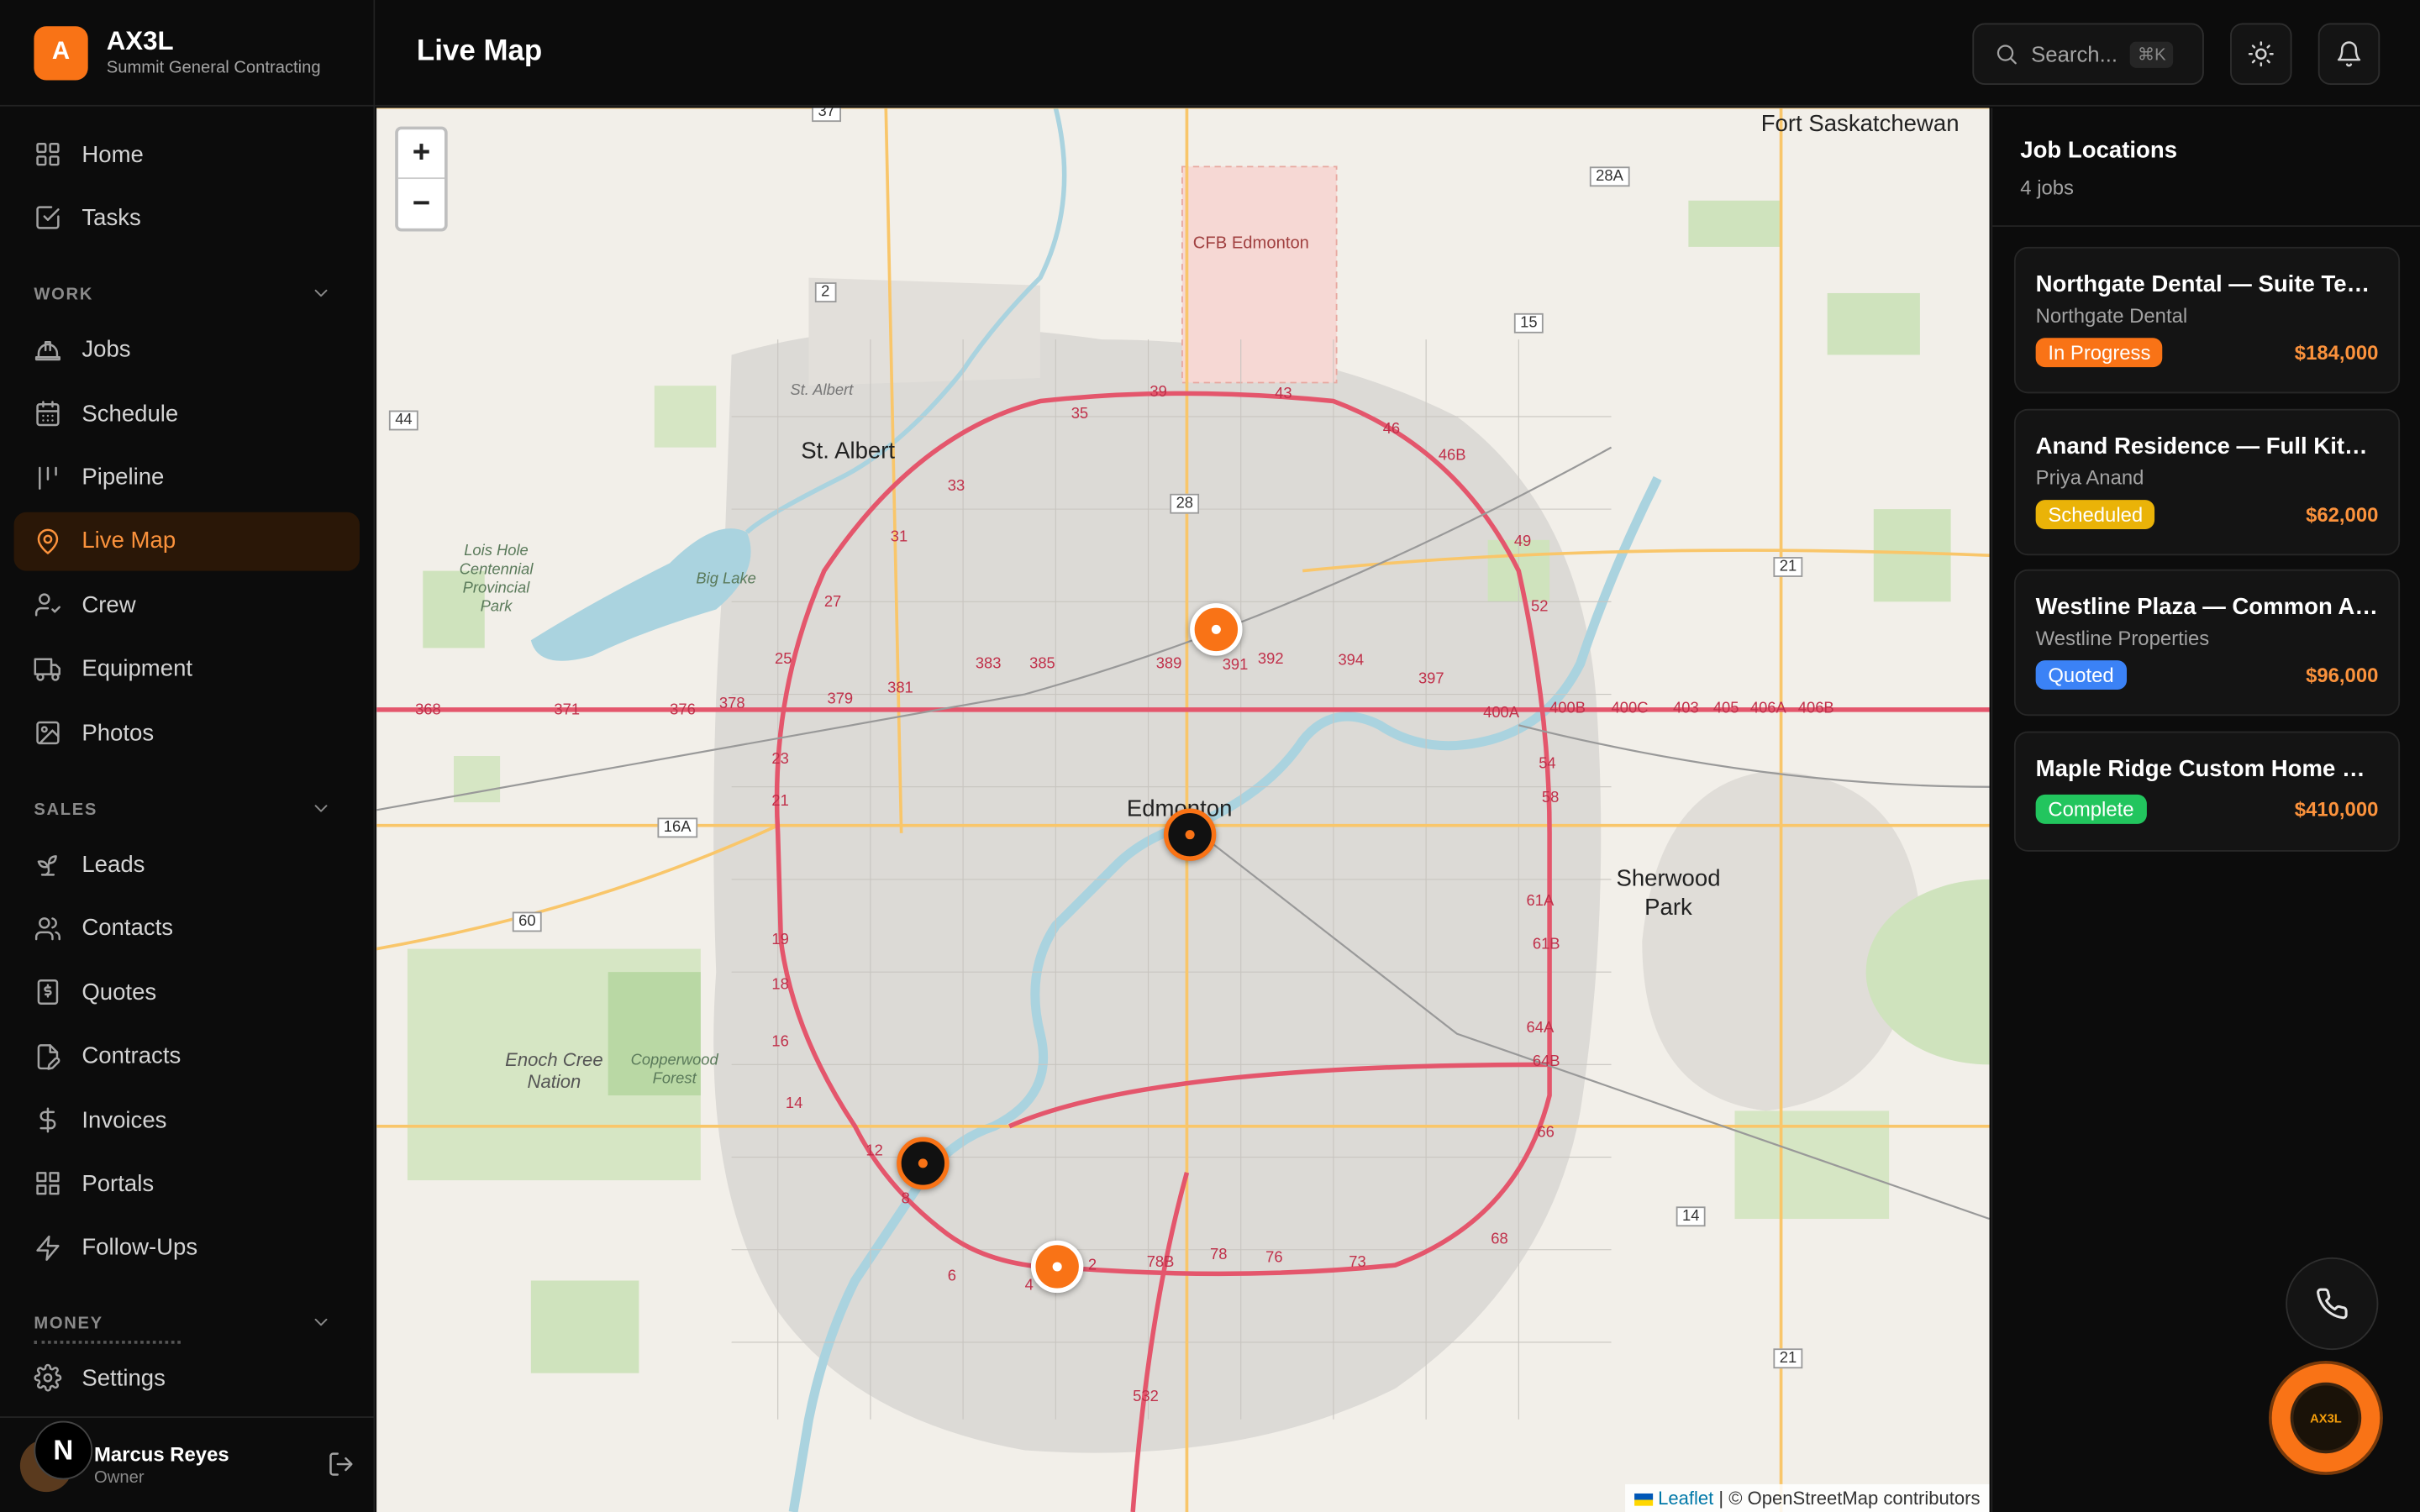  What do you see at coordinates (129, 541) in the screenshot?
I see `nav-label: Live Map` at bounding box center [129, 541].